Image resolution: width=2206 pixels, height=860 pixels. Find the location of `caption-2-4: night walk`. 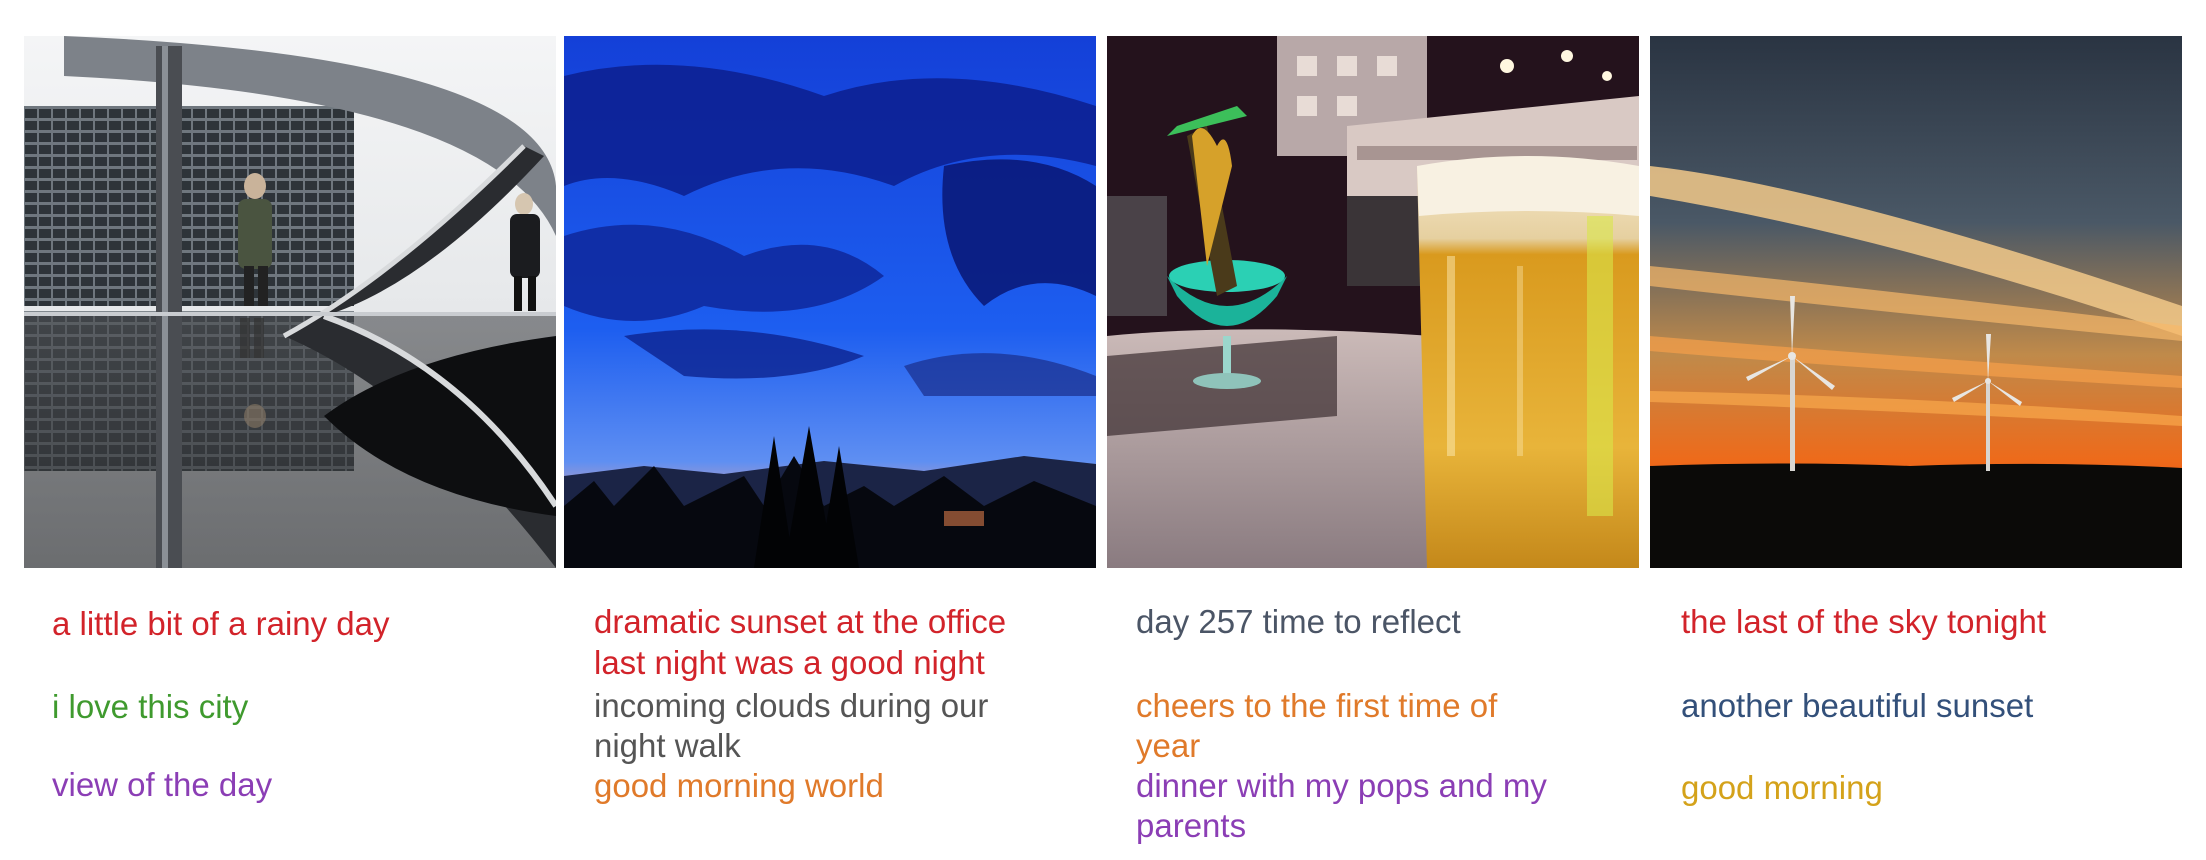

caption-2-4: night walk is located at coordinates (667, 745).